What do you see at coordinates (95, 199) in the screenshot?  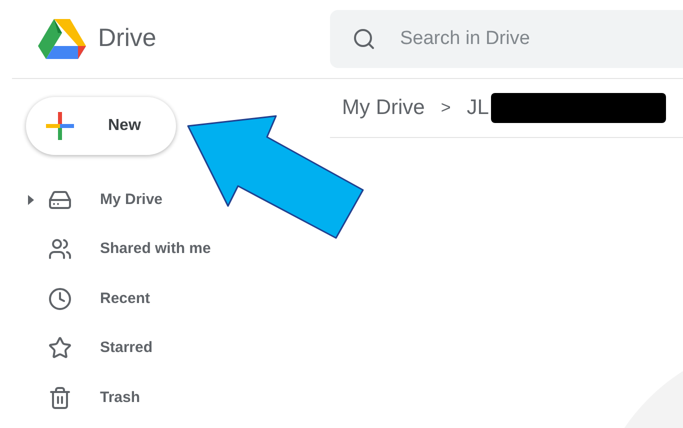 I see `sidebar-item: My Drive` at bounding box center [95, 199].